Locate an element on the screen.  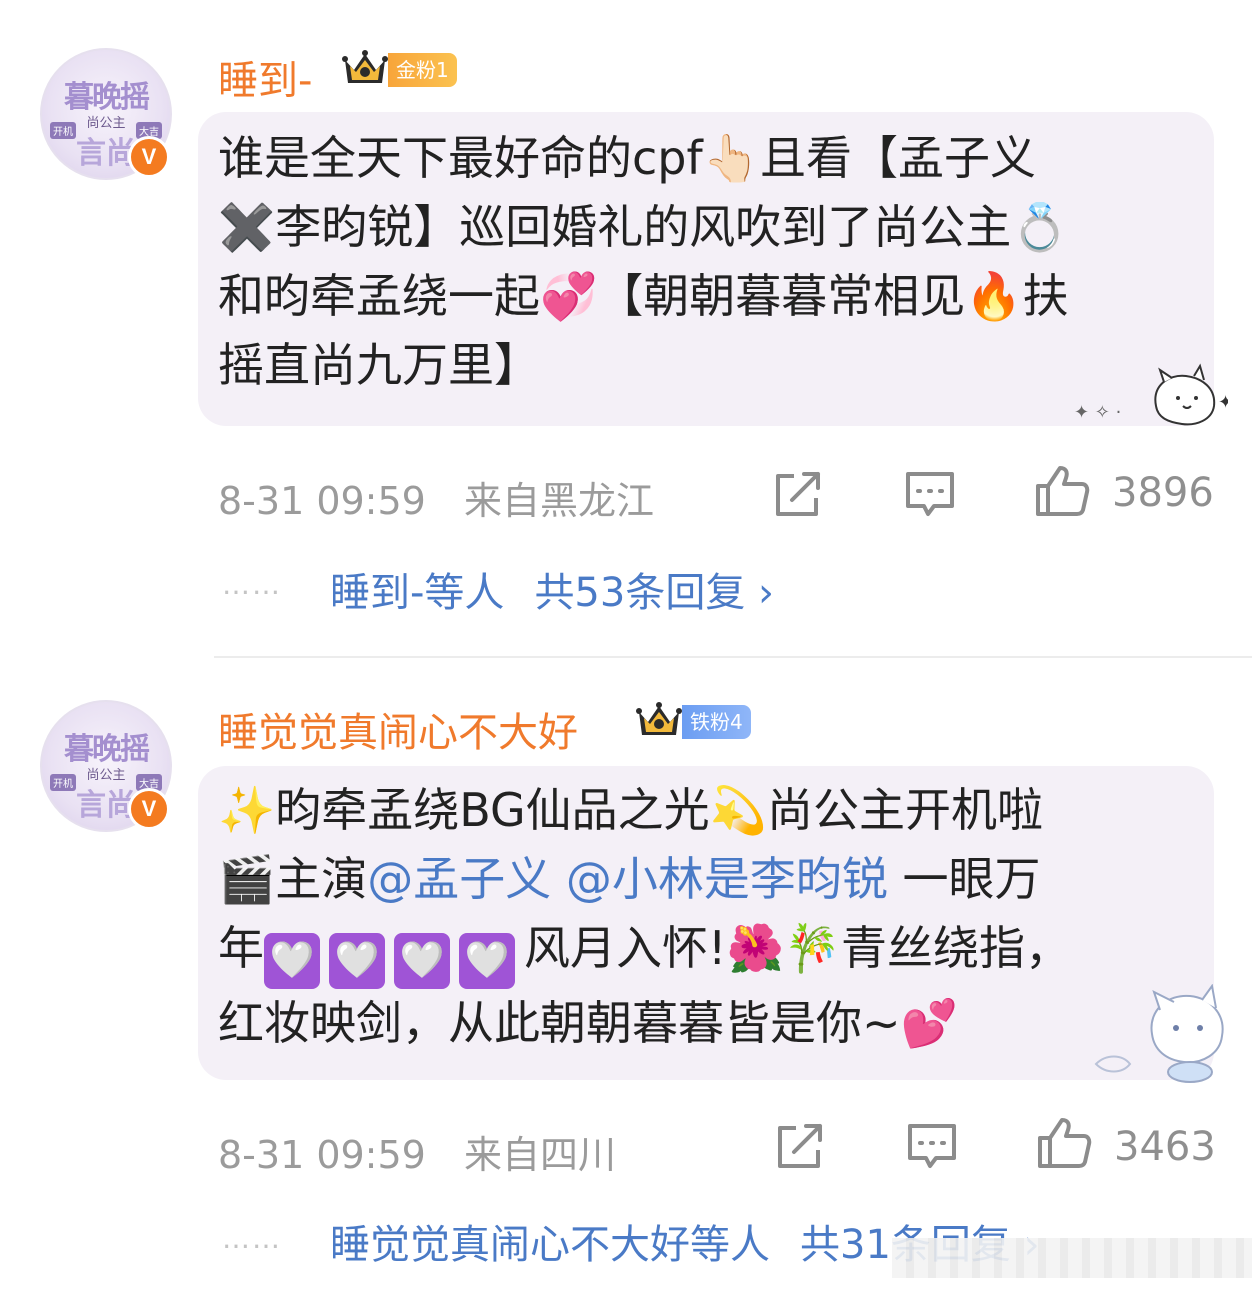
like-count: 3463 is located at coordinates (1165, 1147).